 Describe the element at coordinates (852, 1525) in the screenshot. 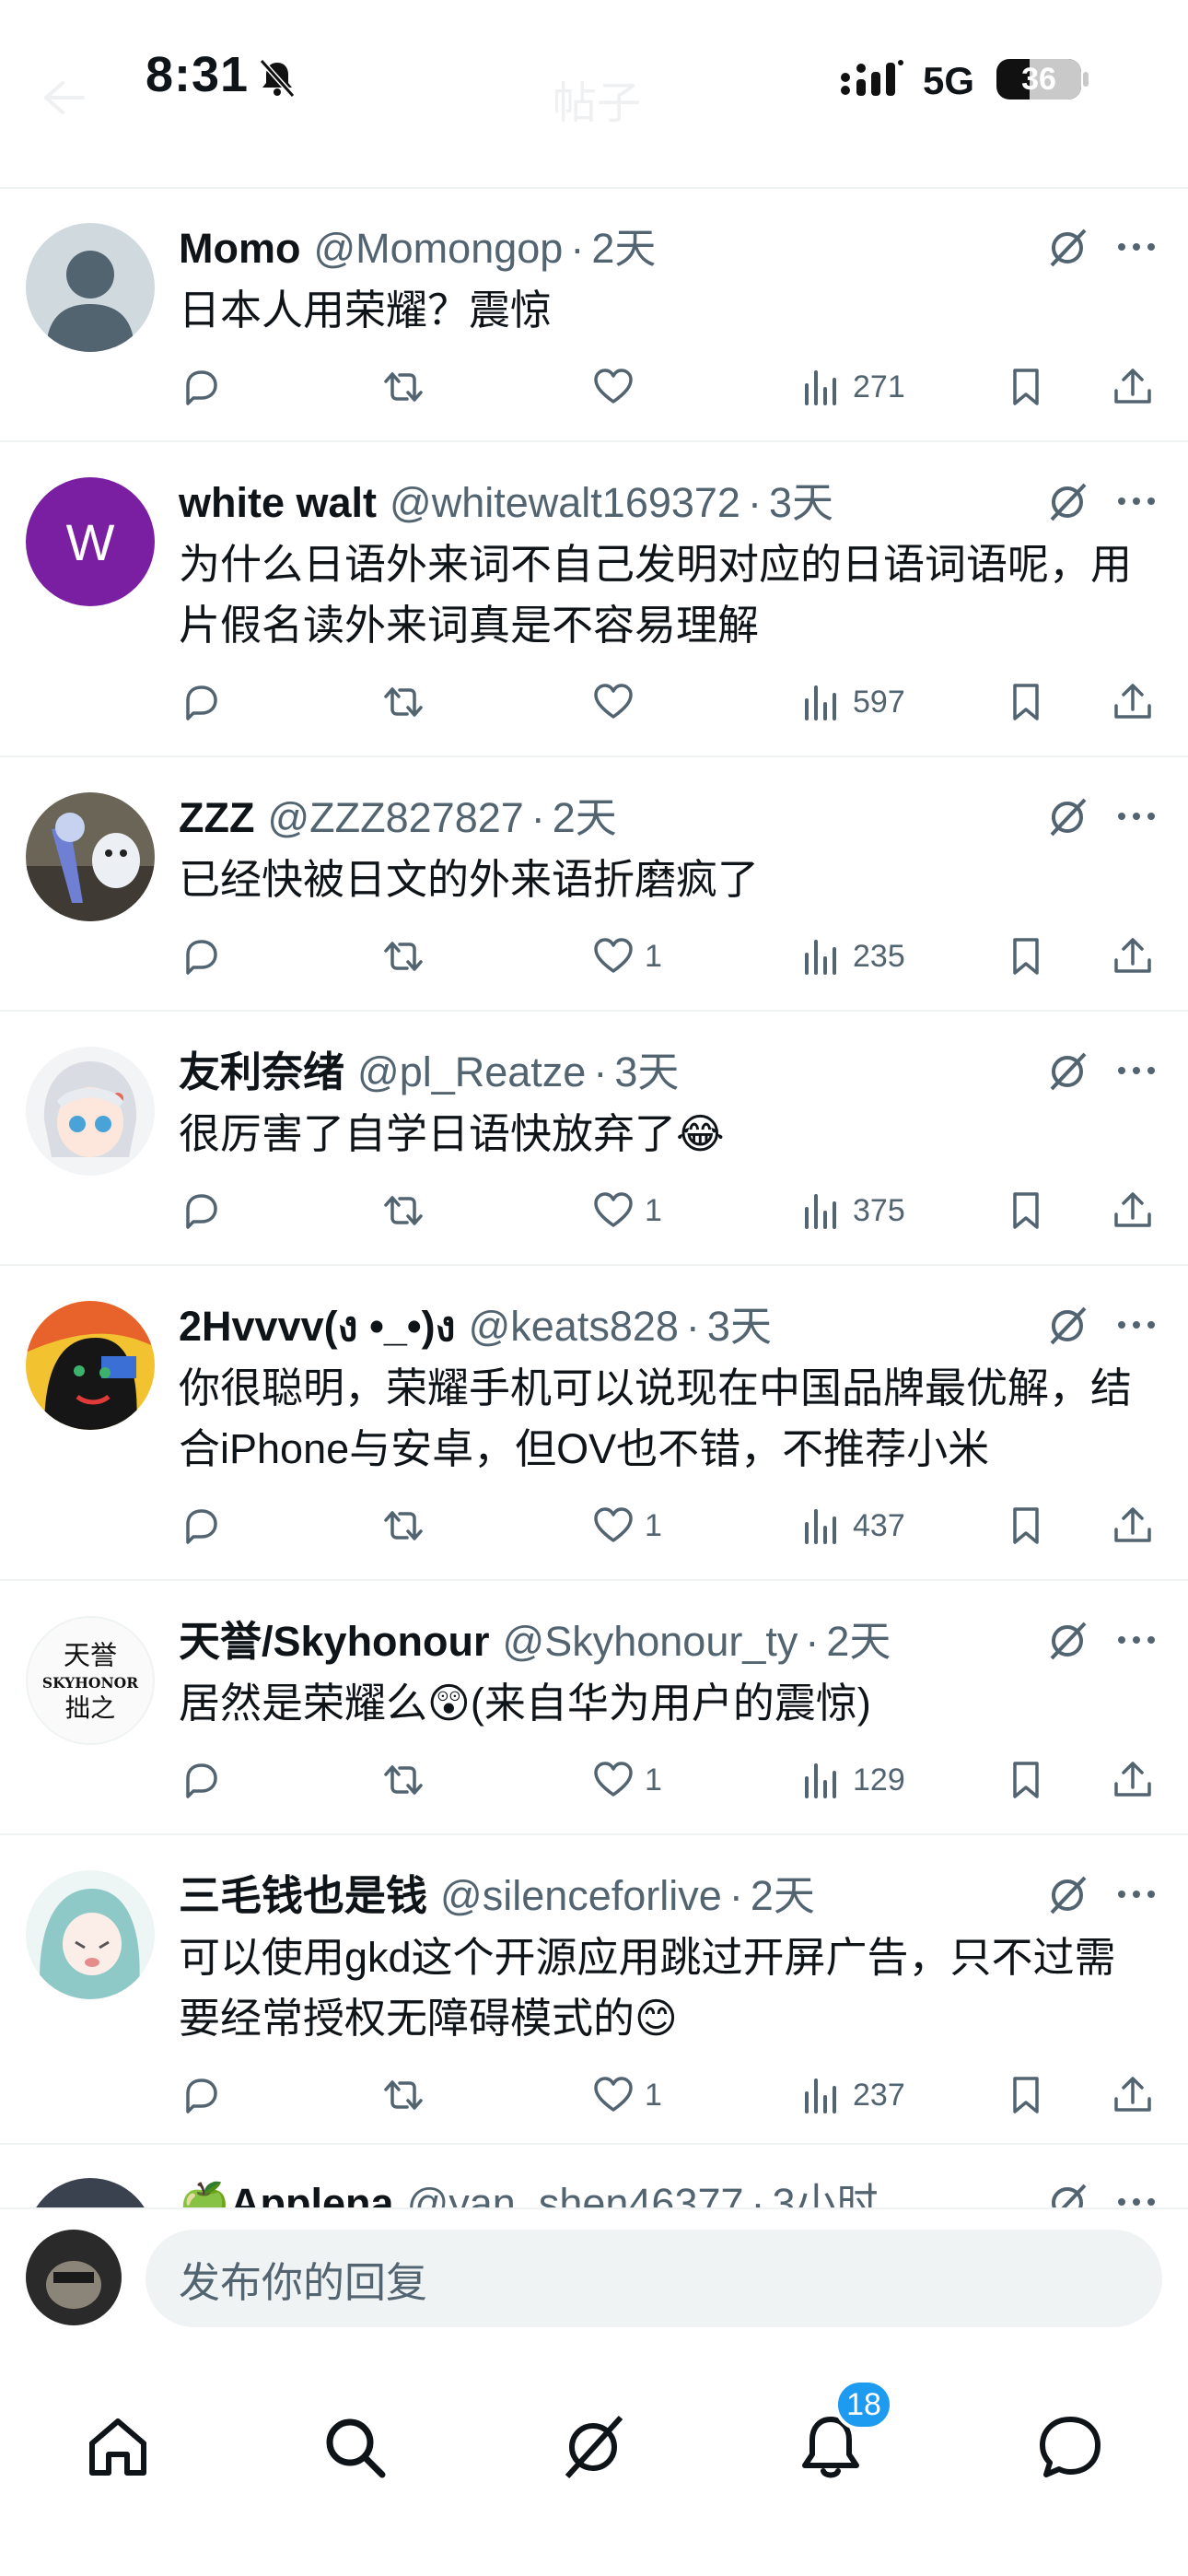

I see `views-button: 437` at that location.